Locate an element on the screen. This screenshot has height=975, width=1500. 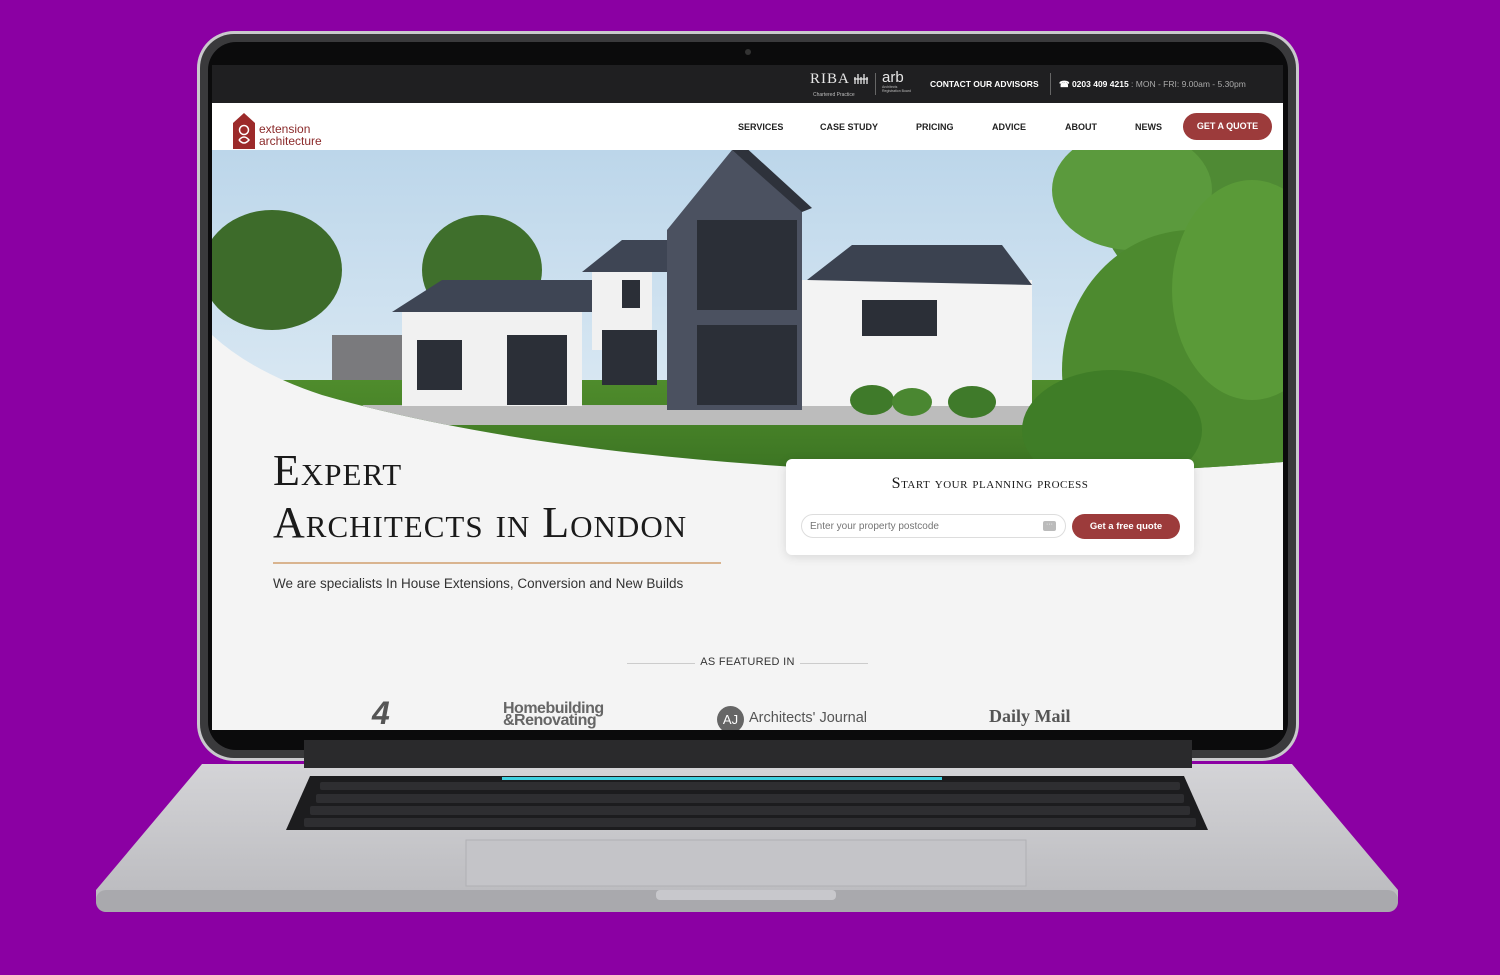
extension-architecture-logo-icon is located at coordinates (244, 131).